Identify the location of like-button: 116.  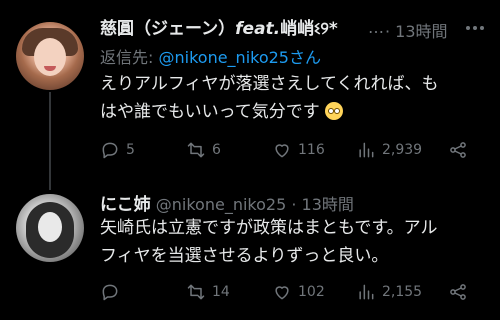
(298, 150).